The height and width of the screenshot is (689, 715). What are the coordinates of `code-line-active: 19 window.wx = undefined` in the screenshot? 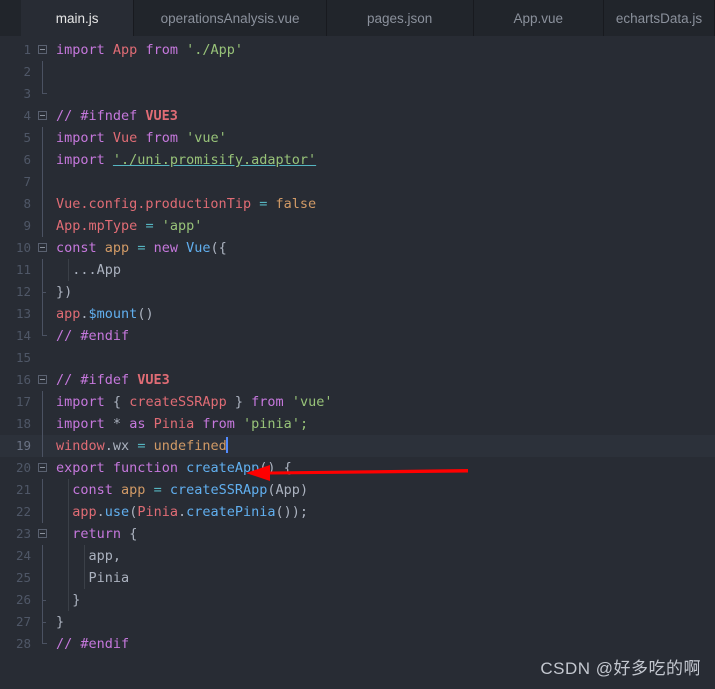 It's located at (357, 446).